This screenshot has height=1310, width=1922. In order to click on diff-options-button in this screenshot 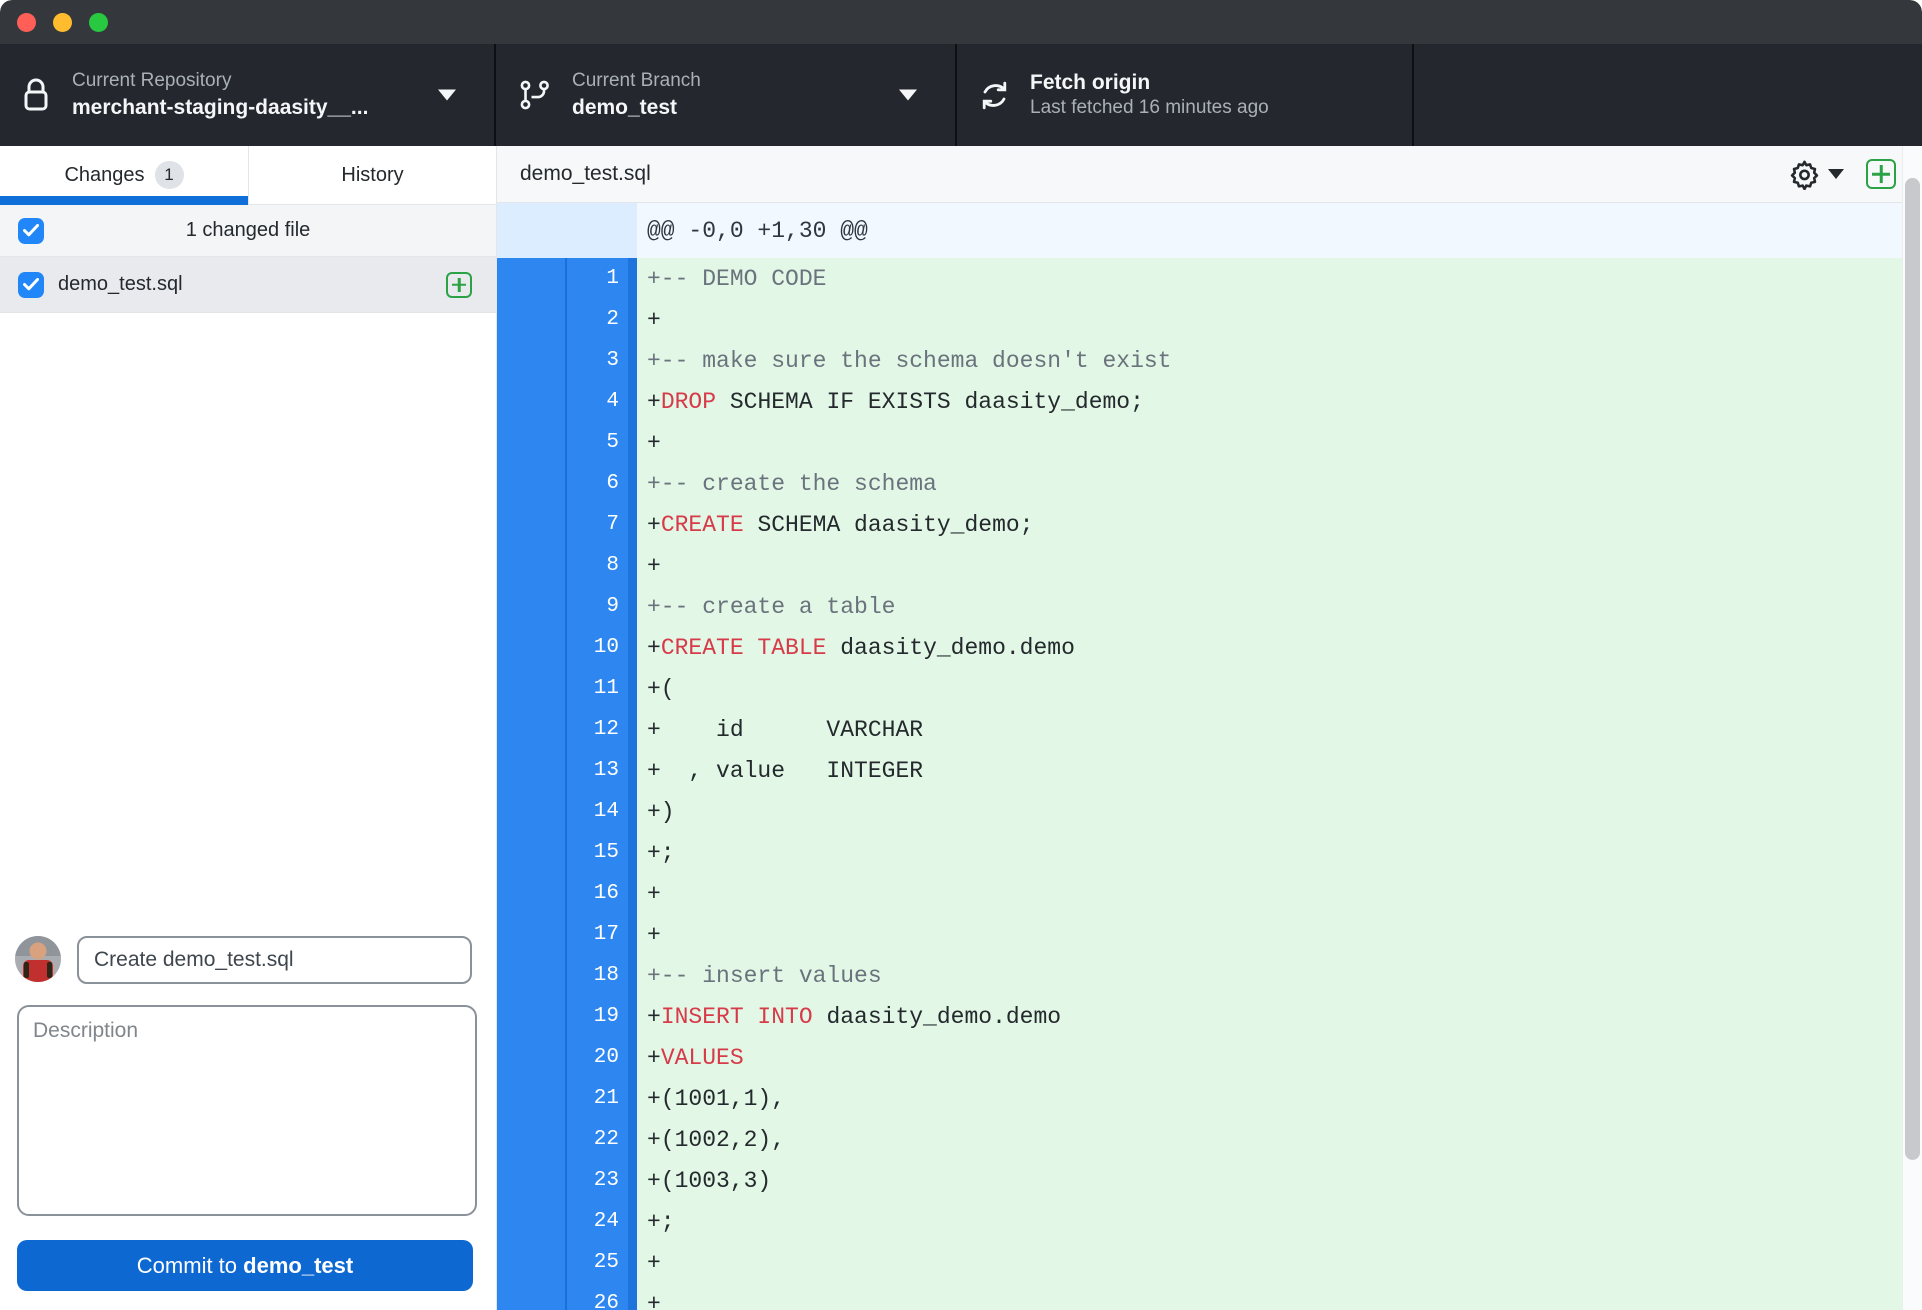, I will do `click(1816, 174)`.